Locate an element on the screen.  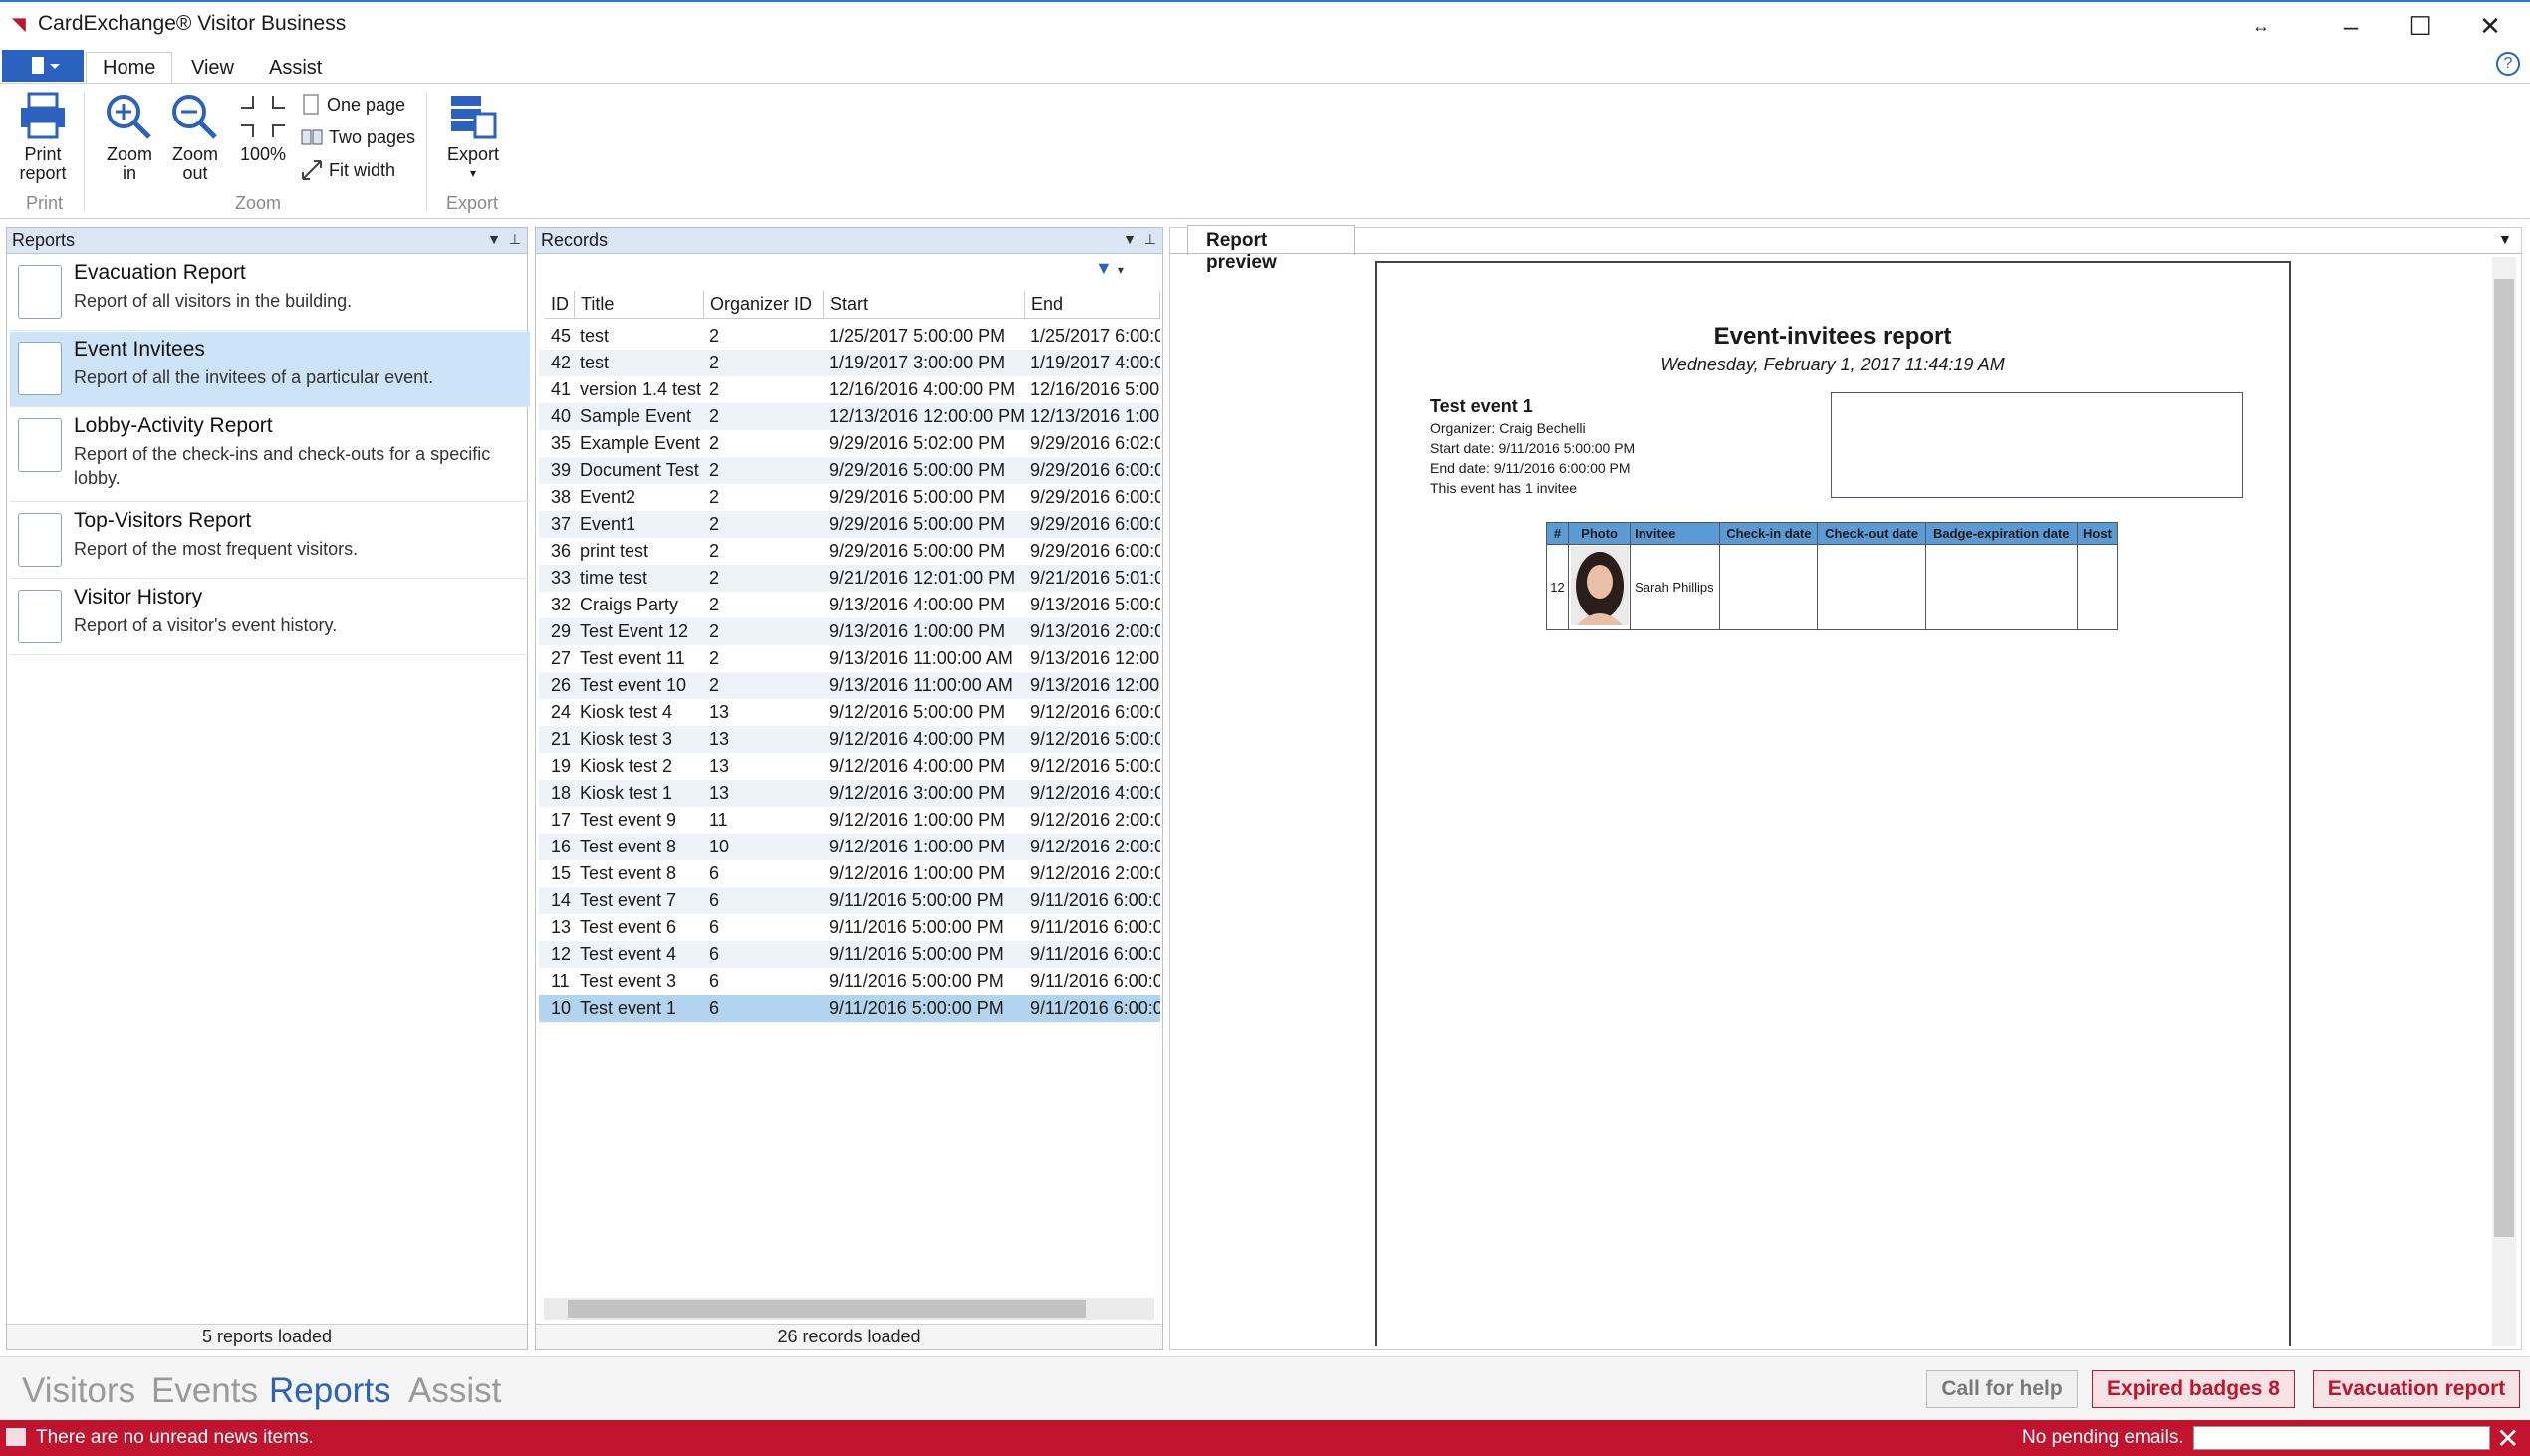
tab-home: Home is located at coordinates (129, 68).